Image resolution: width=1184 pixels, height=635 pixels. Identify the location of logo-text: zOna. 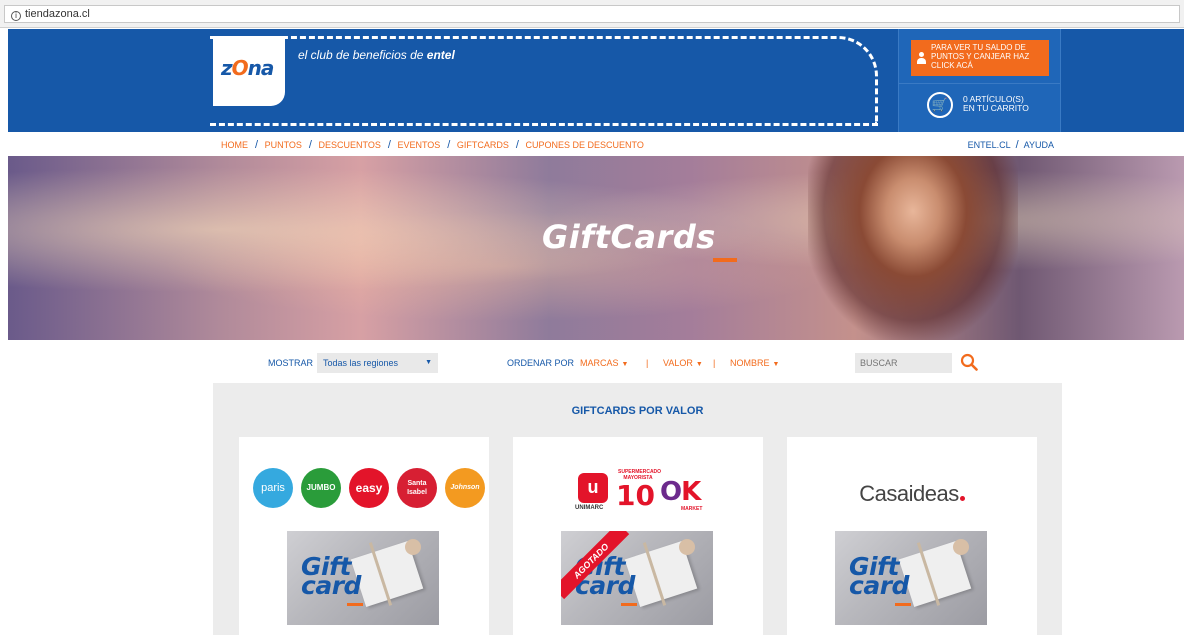
(247, 68).